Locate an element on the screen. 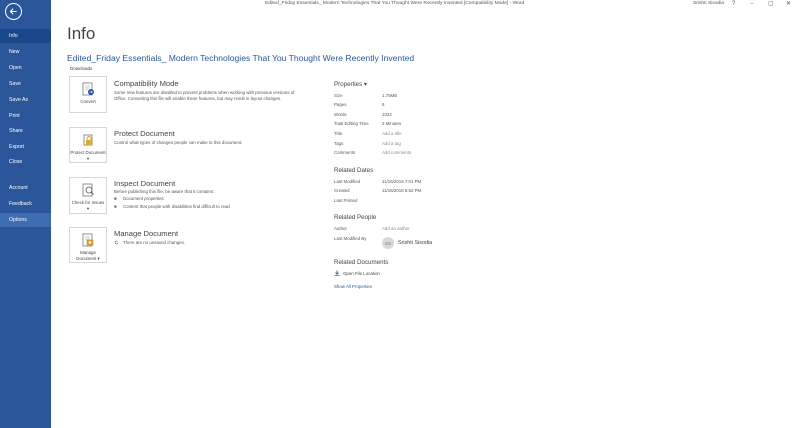 Image resolution: width=800 pixels, height=428 pixels. convert-button: Convert is located at coordinates (88, 94).